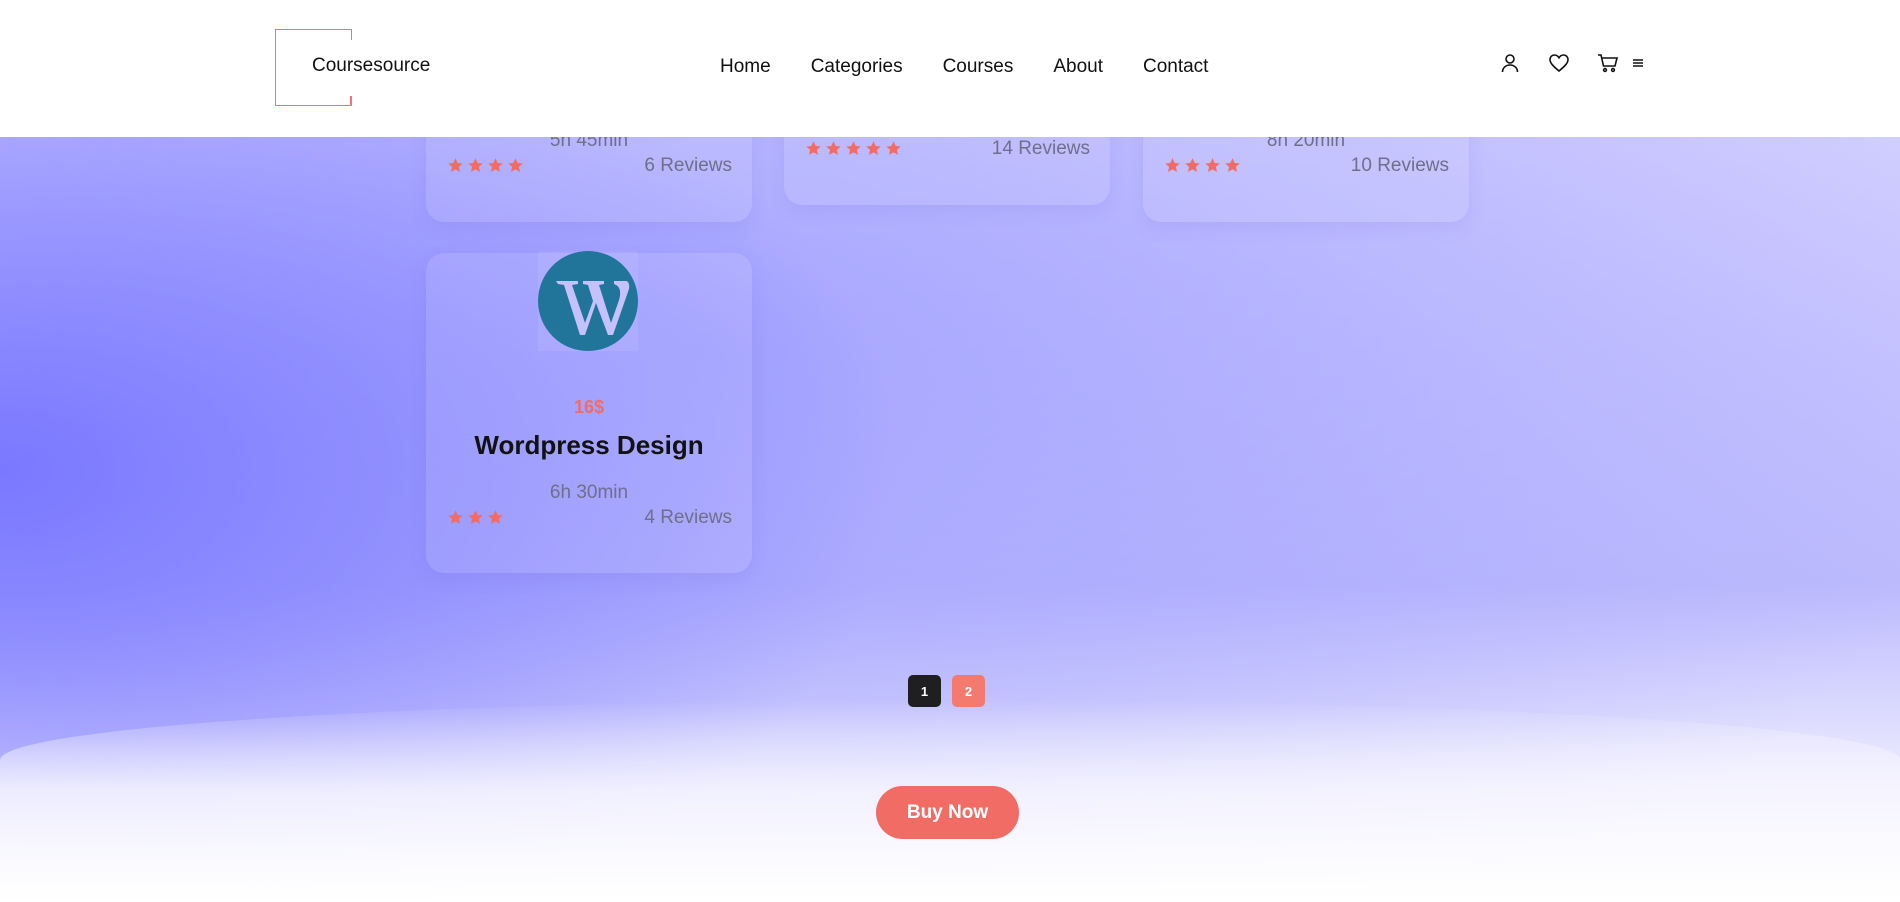 The image size is (1900, 902). What do you see at coordinates (589, 407) in the screenshot?
I see `course-price: 16$` at bounding box center [589, 407].